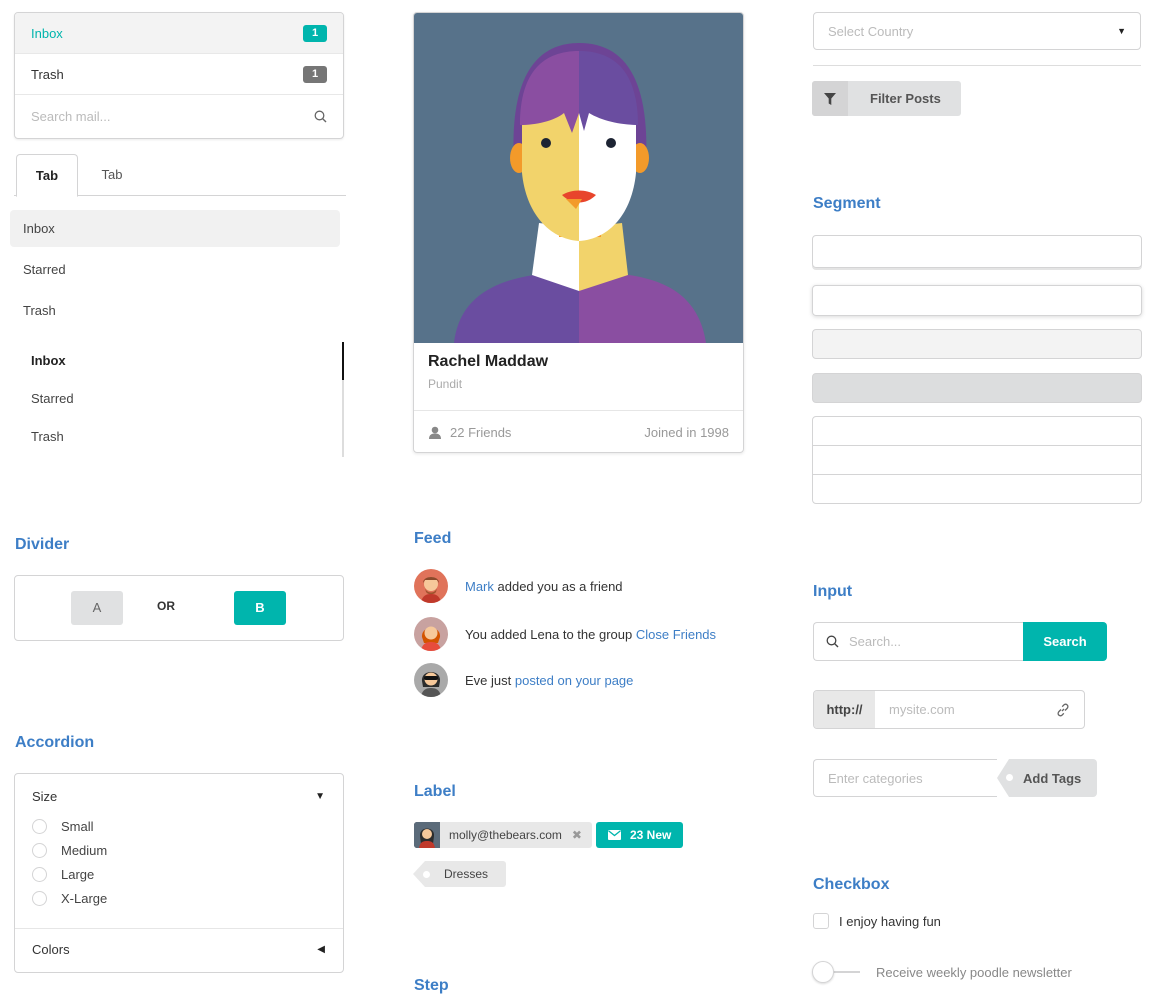 The image size is (1150, 998). I want to click on feed-summary: You added Lena to the group, so click(550, 634).